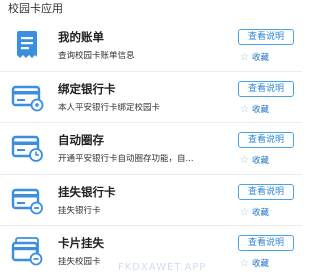  What do you see at coordinates (81, 140) in the screenshot?
I see `item-title: 自动圈存` at bounding box center [81, 140].